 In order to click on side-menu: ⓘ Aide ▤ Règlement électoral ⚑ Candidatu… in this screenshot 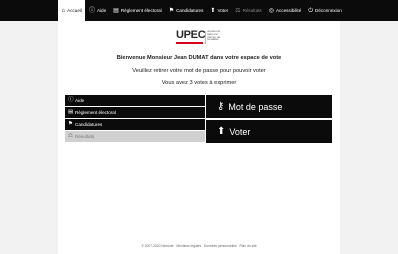, I will do `click(135, 119)`.